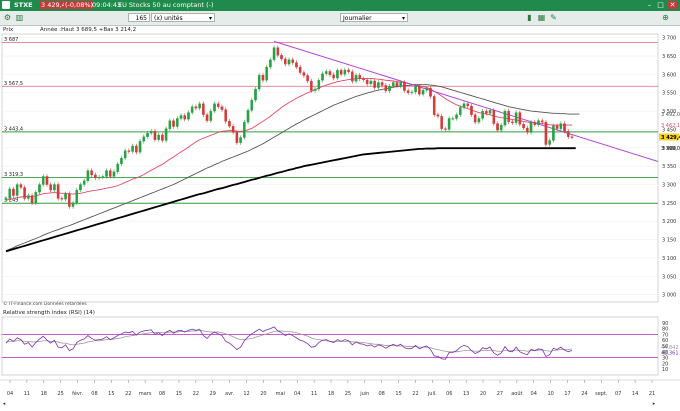 The height and width of the screenshot is (411, 680). Describe the element at coordinates (669, 222) in the screenshot. I see `price-tick-label: 3 200` at that location.